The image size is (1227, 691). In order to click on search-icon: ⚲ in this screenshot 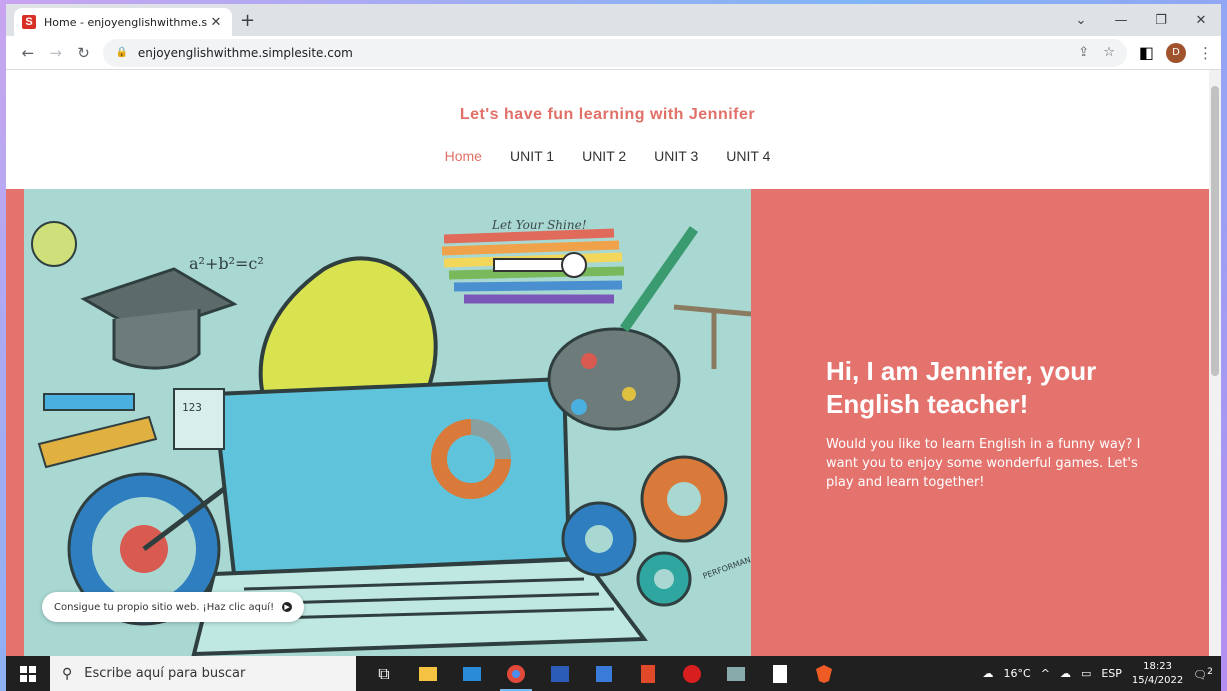, I will do `click(67, 673)`.